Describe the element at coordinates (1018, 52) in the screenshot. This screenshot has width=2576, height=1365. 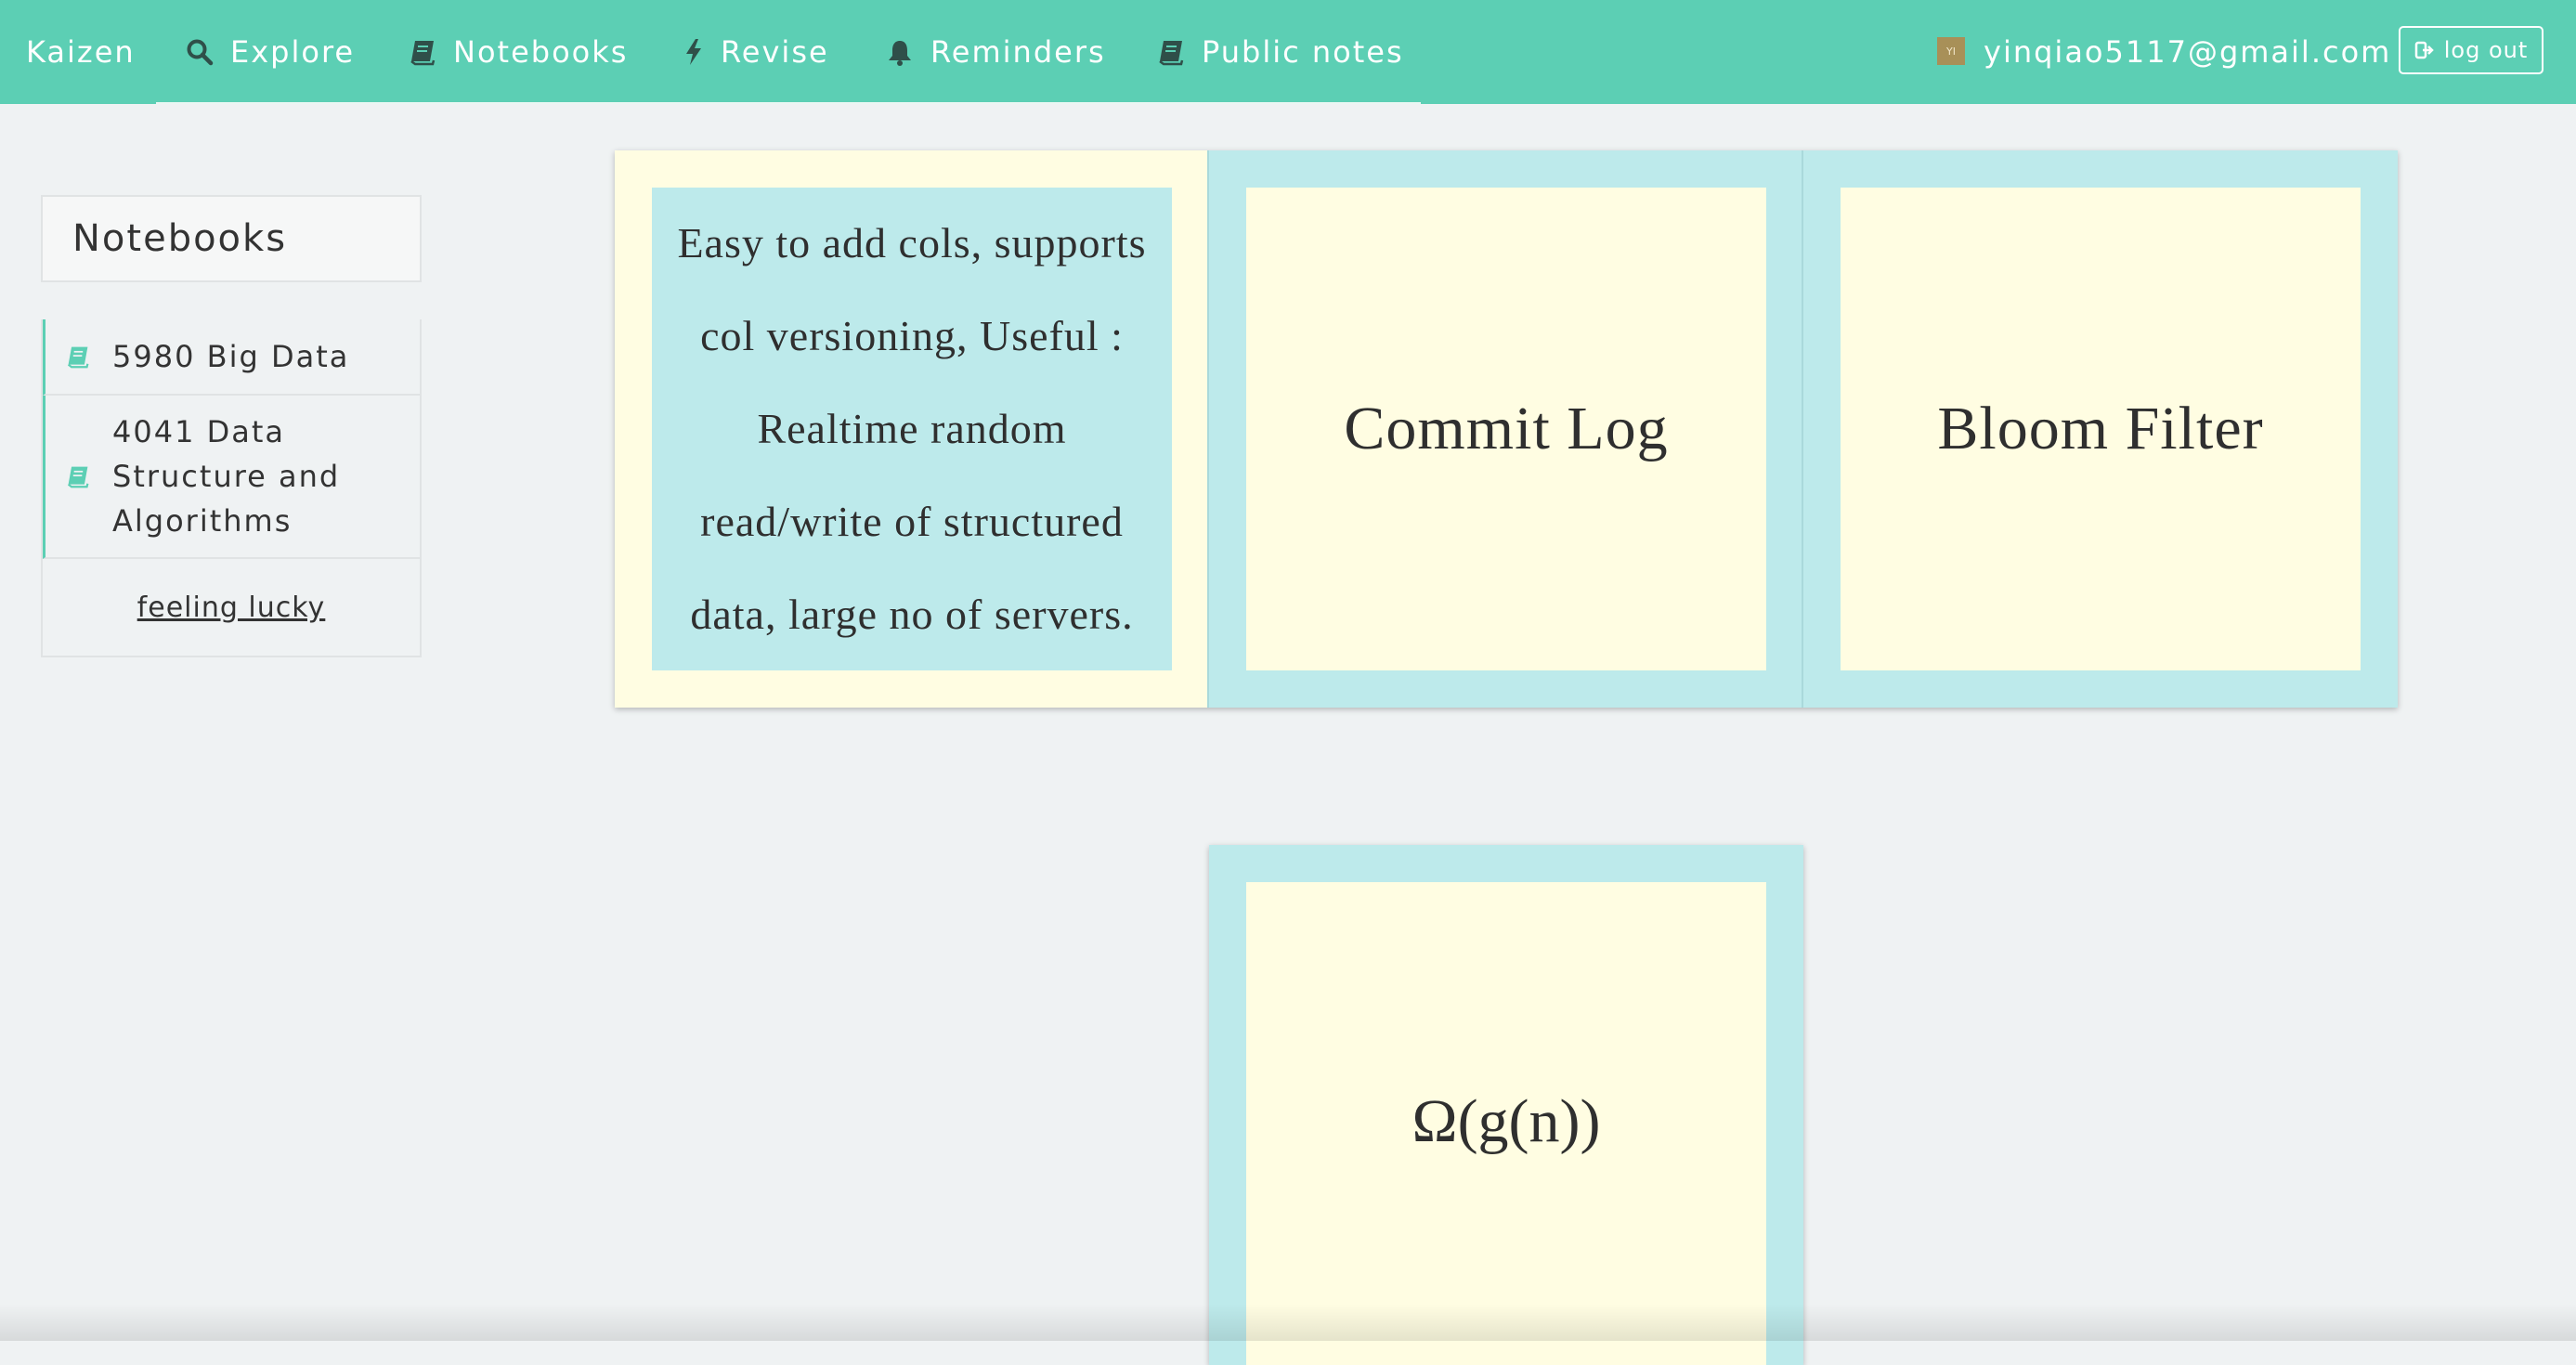
I see `nav-reminders-label: Reminders` at that location.